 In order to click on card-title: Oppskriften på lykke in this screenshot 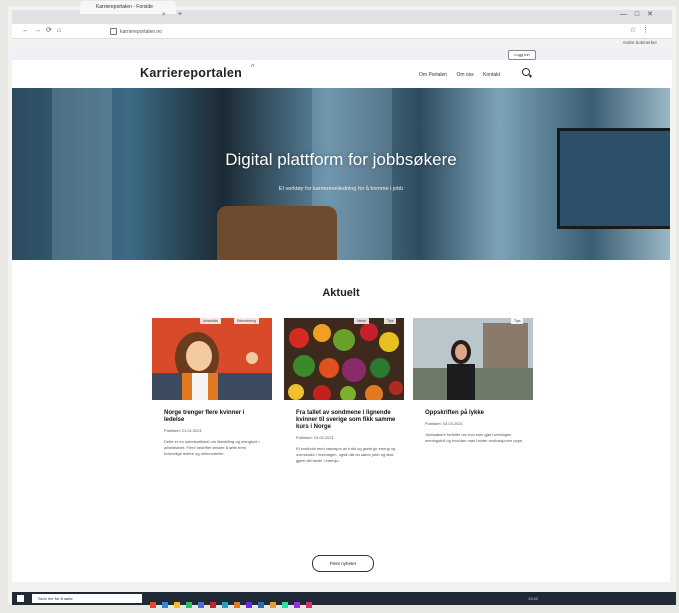, I will do `click(475, 413)`.